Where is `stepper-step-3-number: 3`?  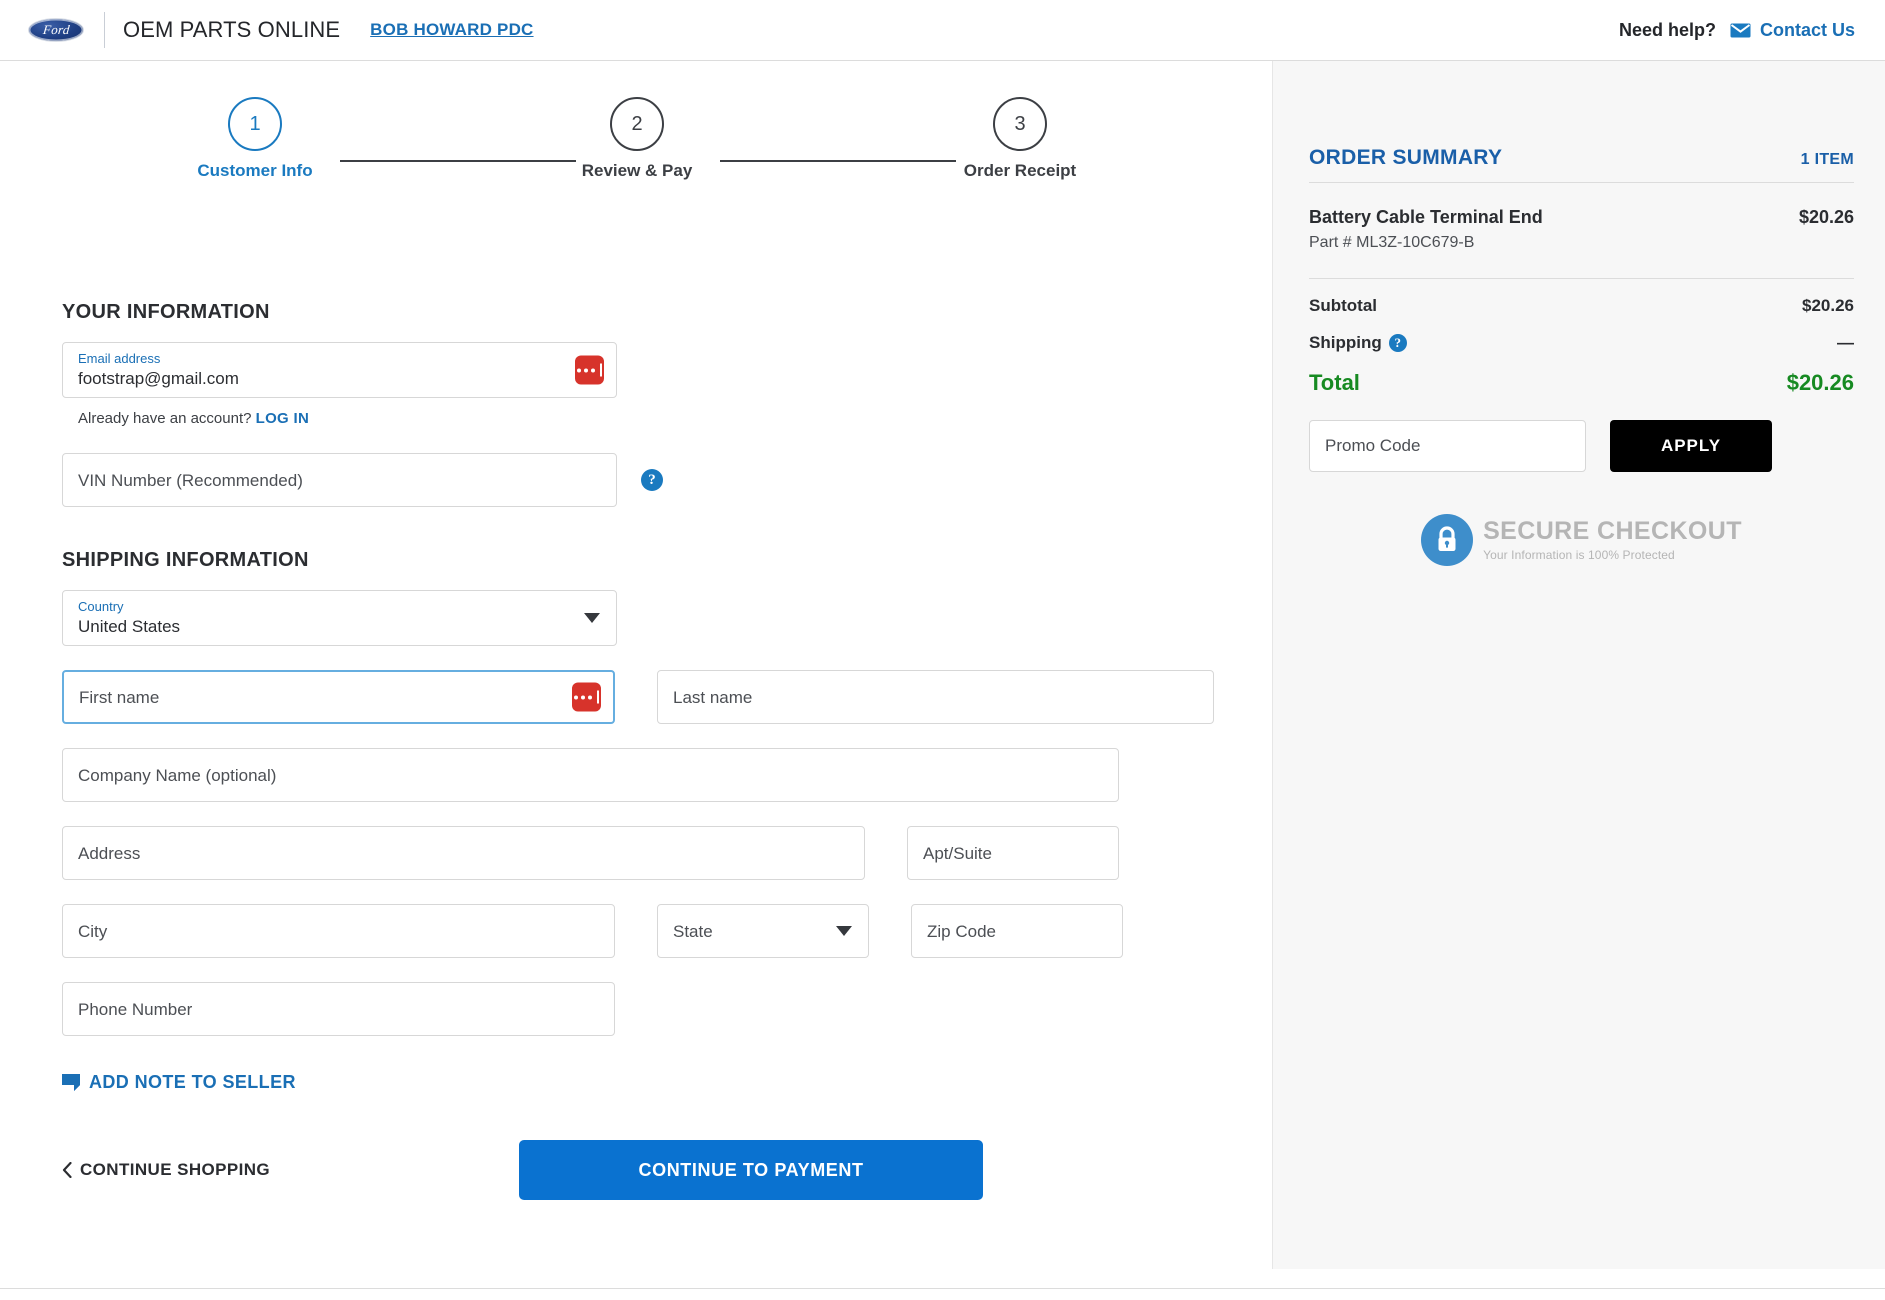 stepper-step-3-number: 3 is located at coordinates (1020, 124).